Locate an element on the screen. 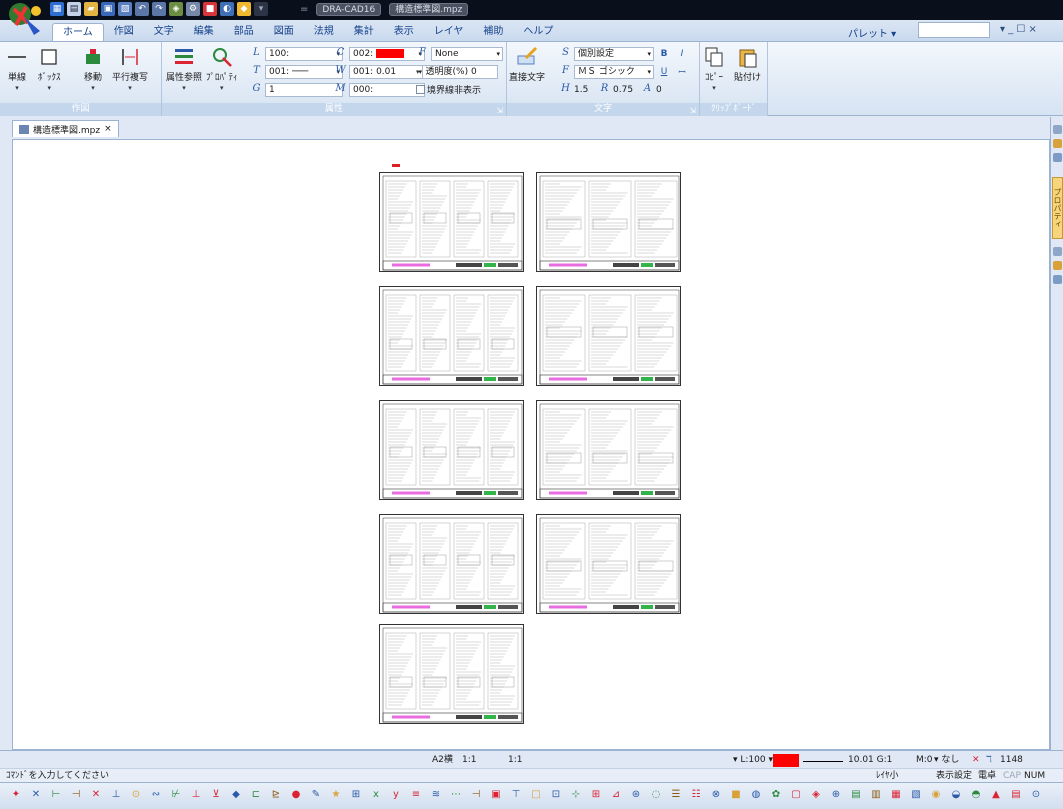 This screenshot has height=809, width=1063. scale: 1:1 is located at coordinates (469, 760).